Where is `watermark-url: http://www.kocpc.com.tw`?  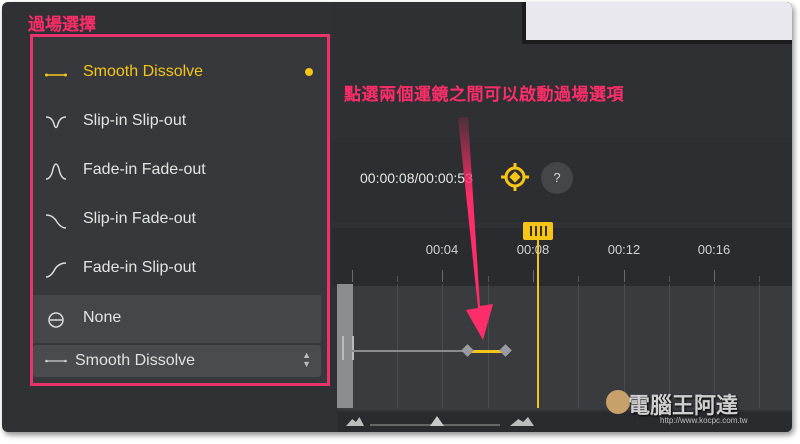 watermark-url: http://www.kocpc.com.tw is located at coordinates (704, 420).